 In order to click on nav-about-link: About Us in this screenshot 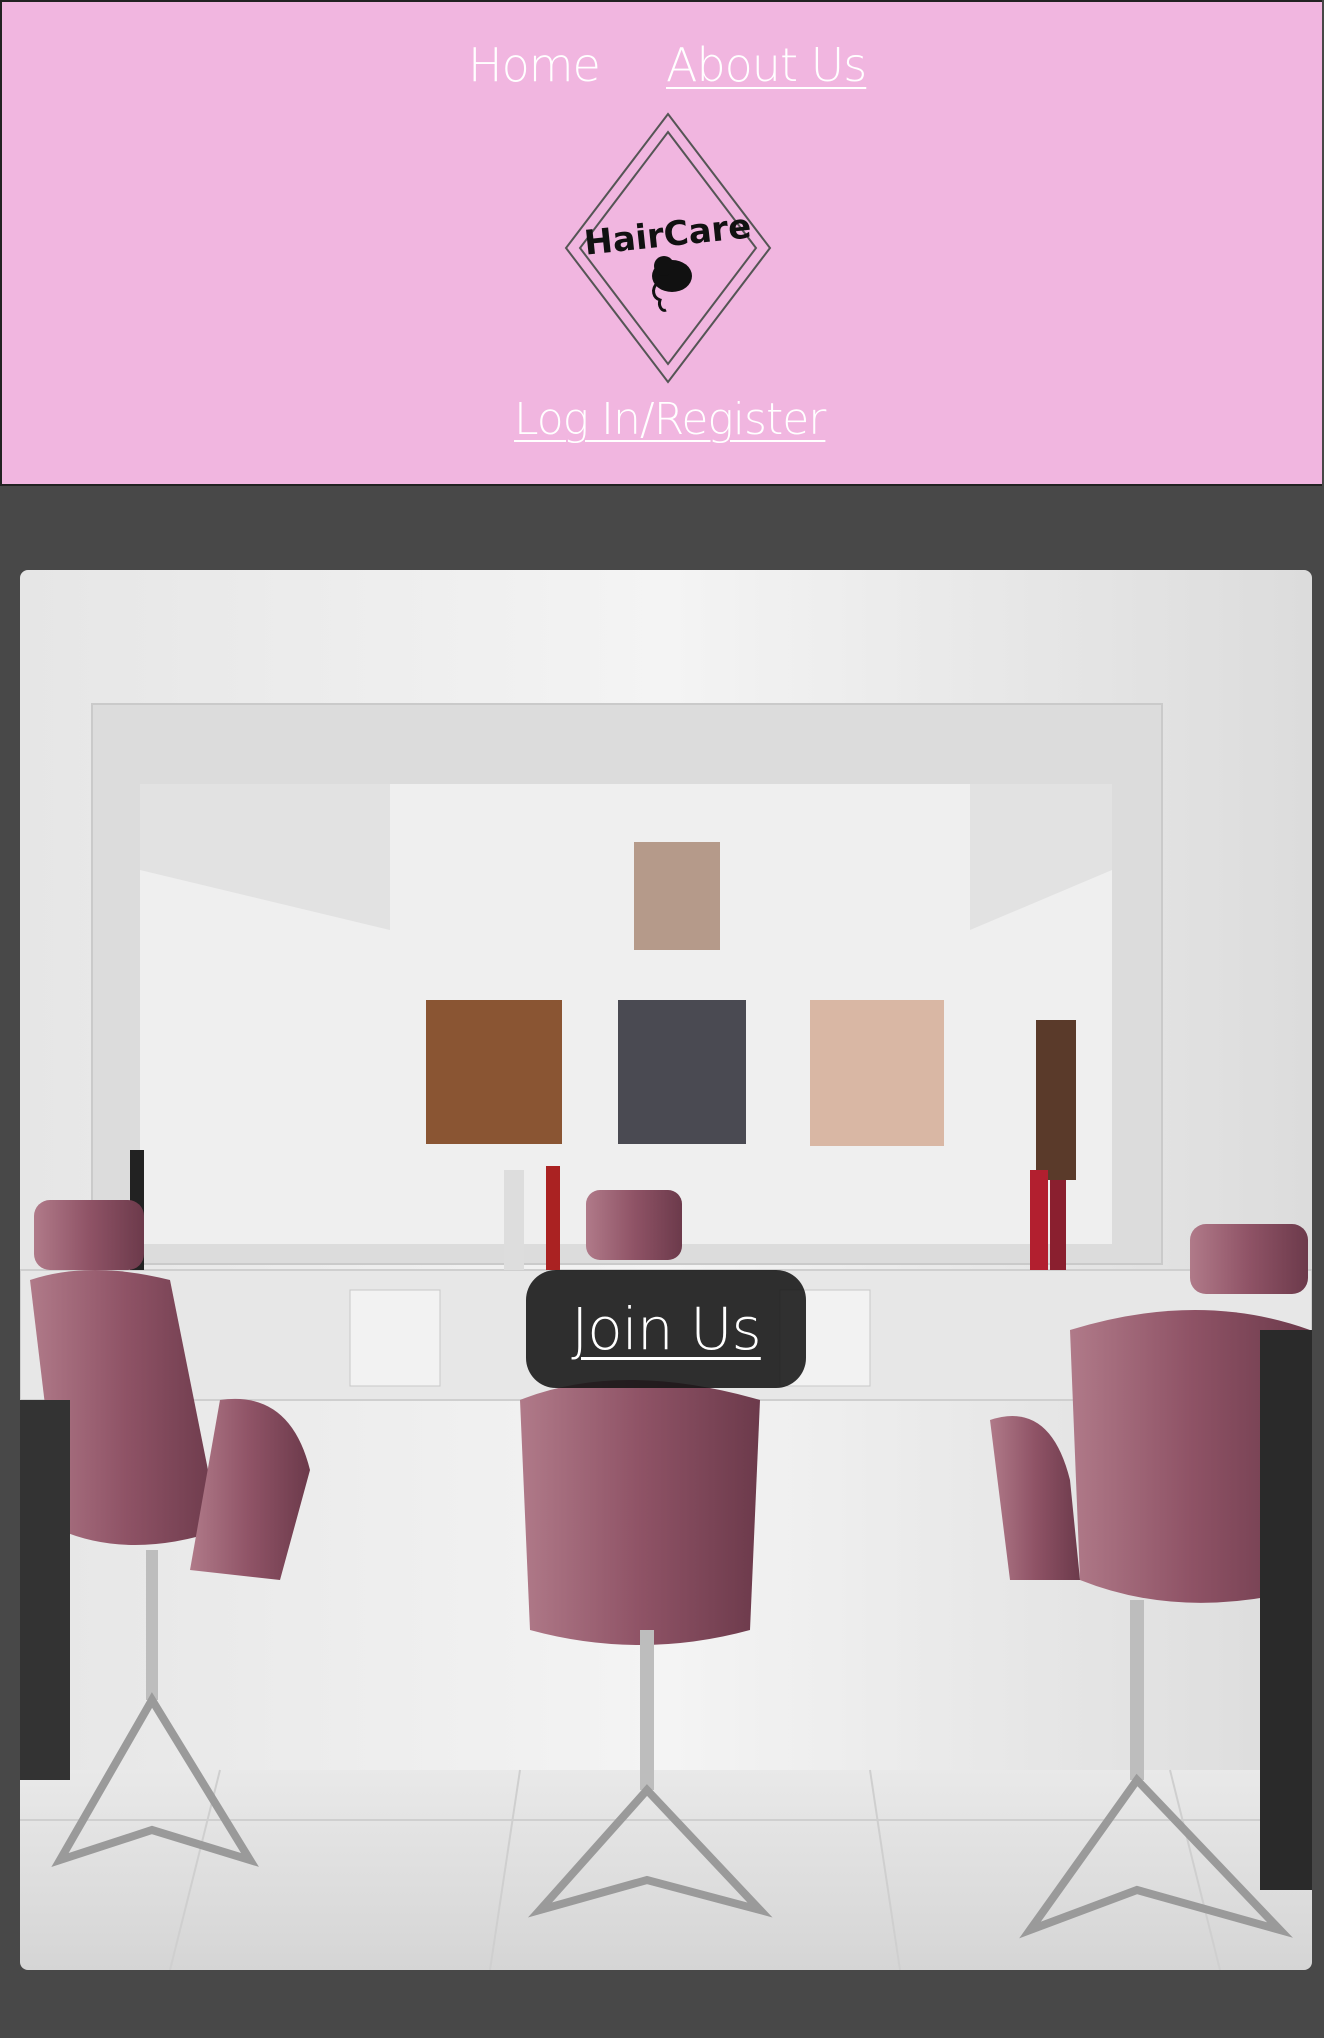, I will do `click(766, 65)`.